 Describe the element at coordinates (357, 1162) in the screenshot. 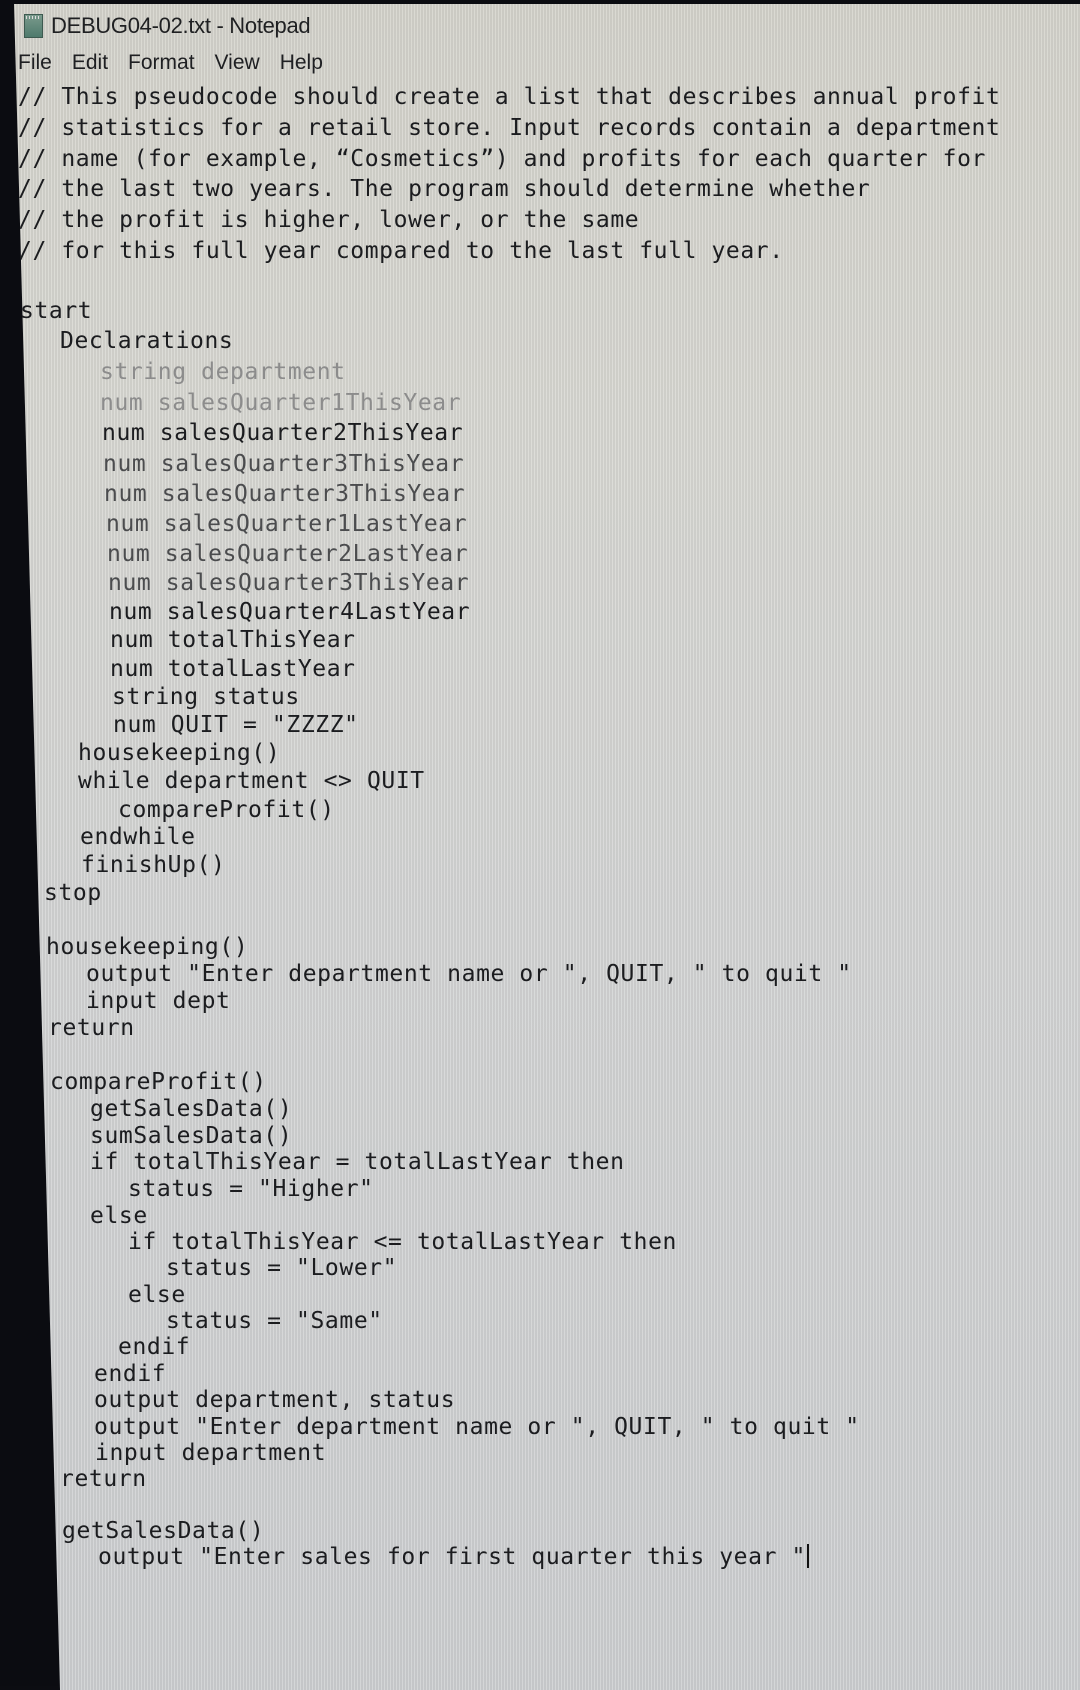

I see `code-line: if totalThisYear = totalLastYear then` at that location.